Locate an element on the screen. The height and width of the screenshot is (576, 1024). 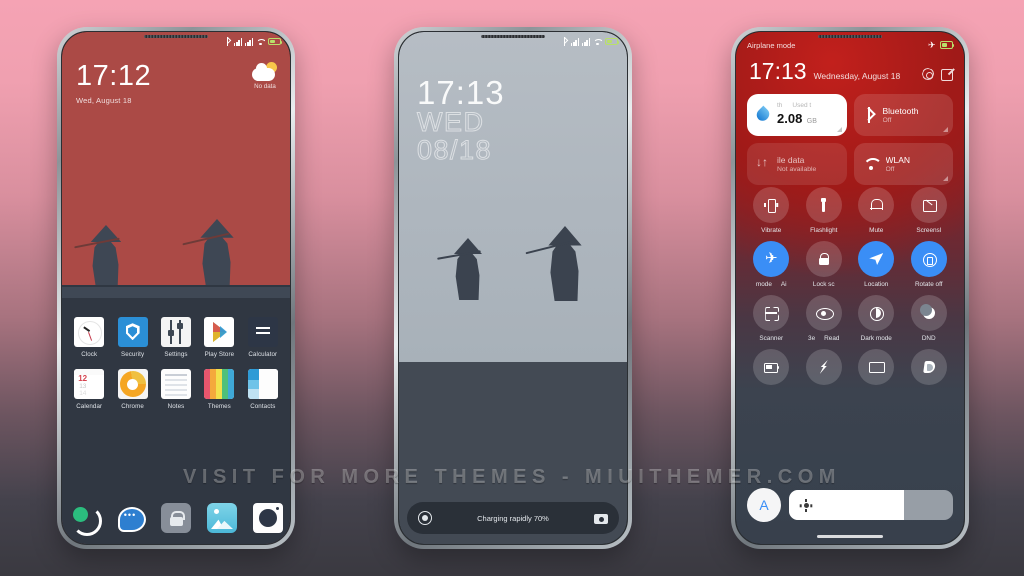
clock-icon is located at coordinates (89, 332).